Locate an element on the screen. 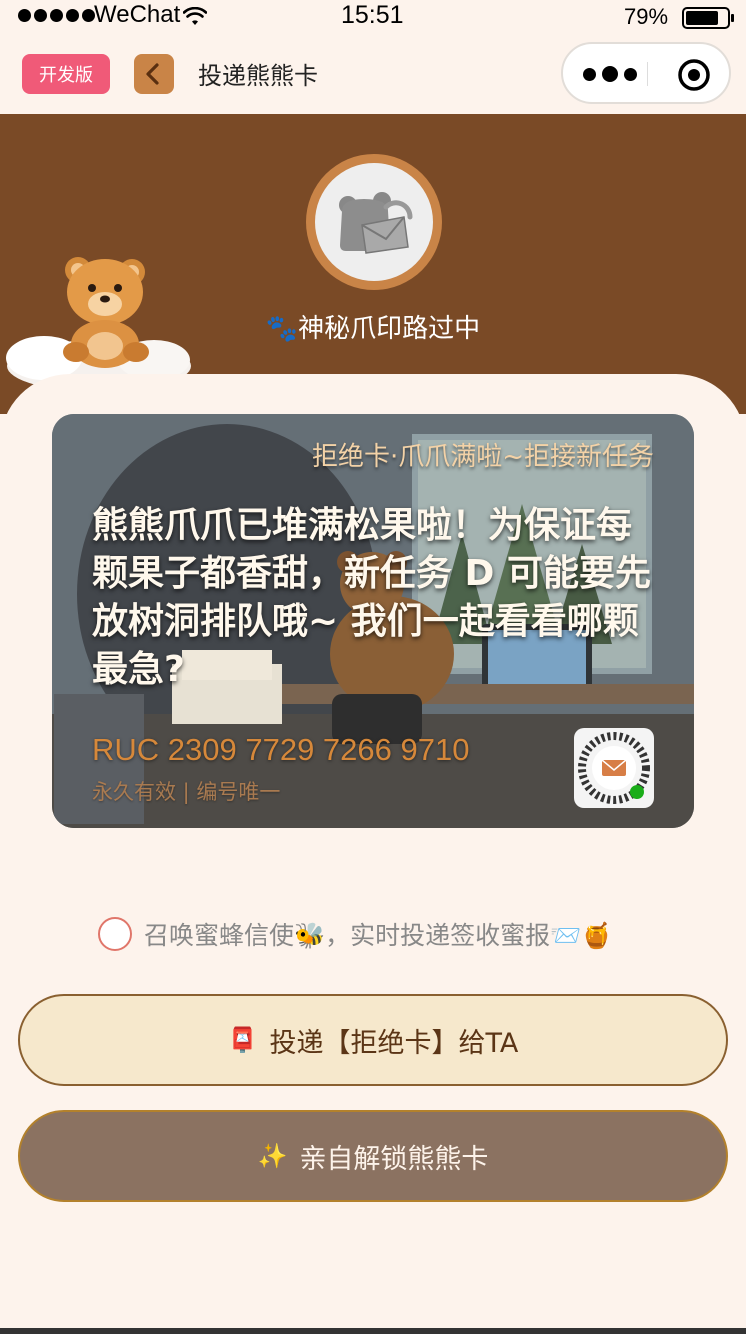  battery-fill is located at coordinates (702, 18).